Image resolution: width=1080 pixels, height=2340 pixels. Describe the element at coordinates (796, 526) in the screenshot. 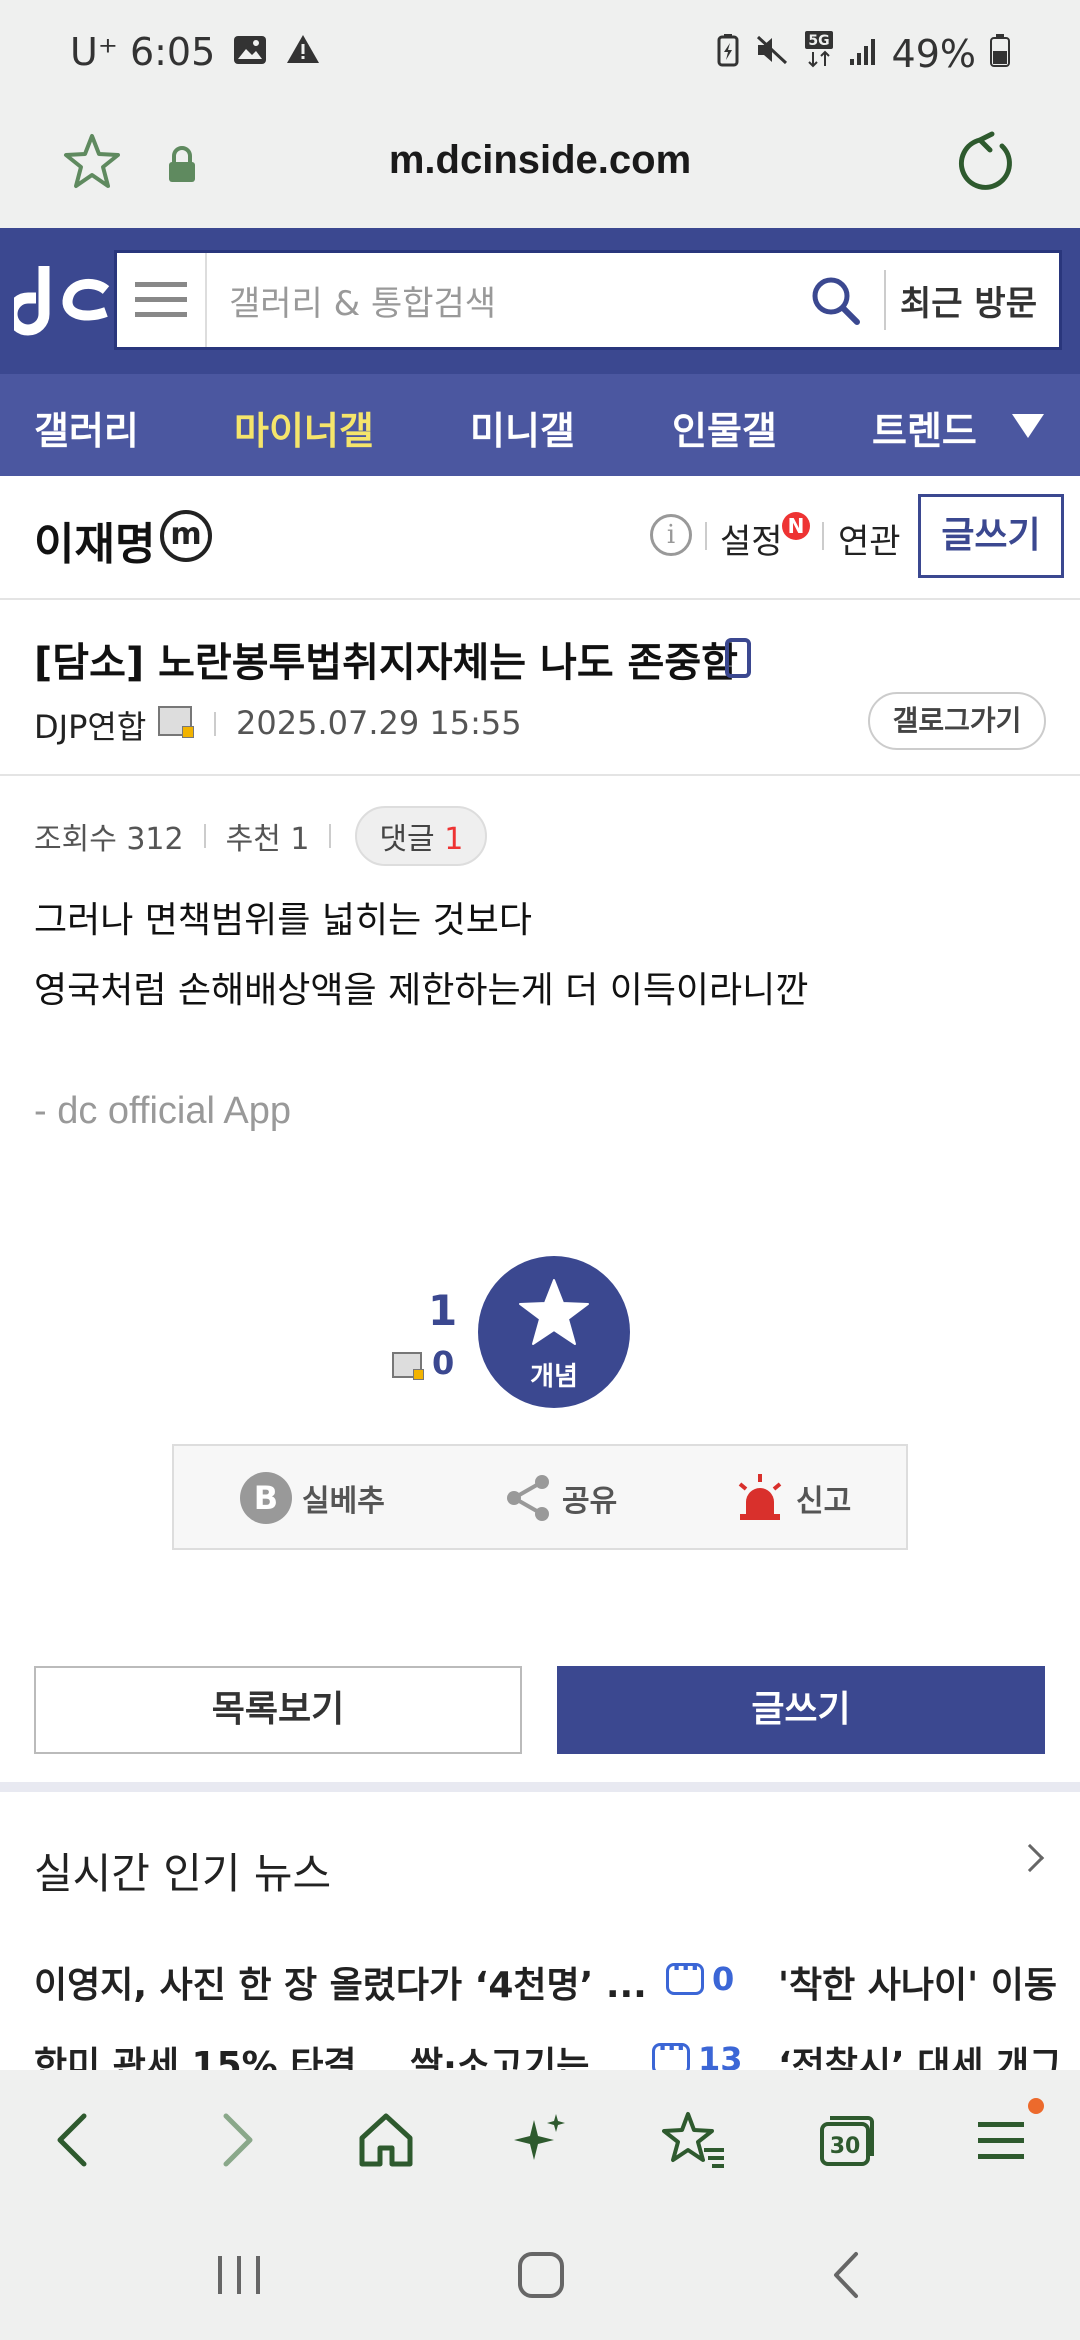

I see `new-badge: N` at that location.